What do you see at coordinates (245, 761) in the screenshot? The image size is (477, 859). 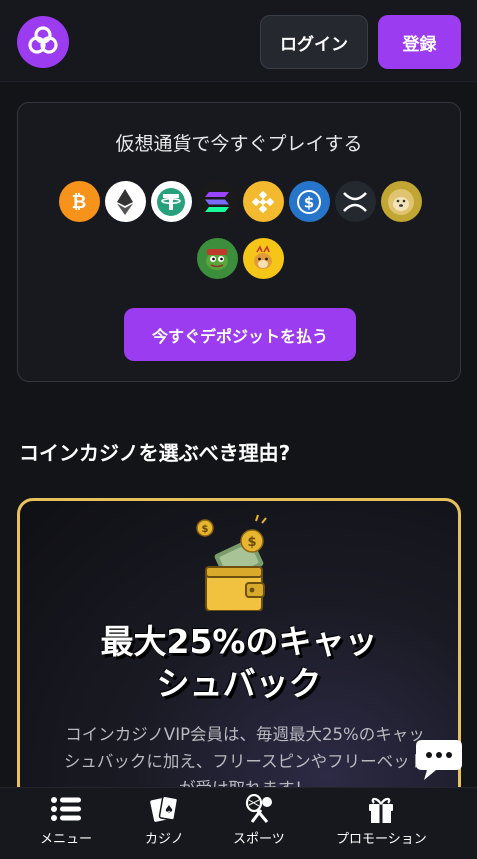 I see `cashback-description-line2: シュバックに加え、フリースピンやフリーベット` at bounding box center [245, 761].